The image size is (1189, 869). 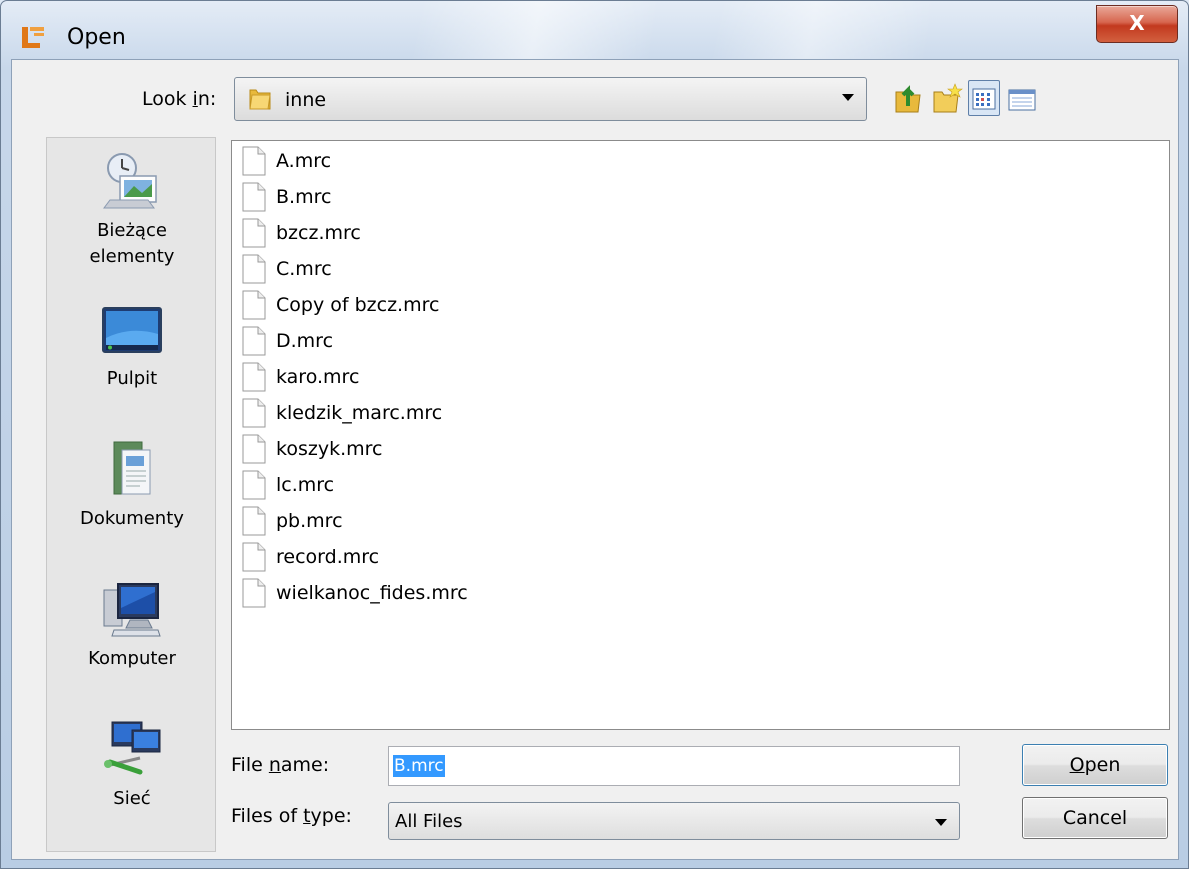 What do you see at coordinates (318, 377) in the screenshot?
I see `file-name: karo.mrc` at bounding box center [318, 377].